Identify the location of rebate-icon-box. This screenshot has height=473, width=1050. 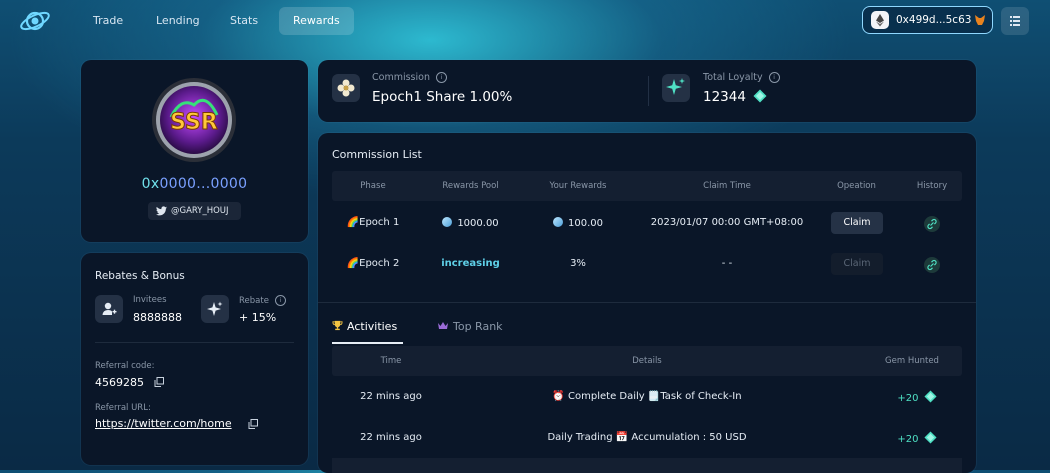
(215, 309).